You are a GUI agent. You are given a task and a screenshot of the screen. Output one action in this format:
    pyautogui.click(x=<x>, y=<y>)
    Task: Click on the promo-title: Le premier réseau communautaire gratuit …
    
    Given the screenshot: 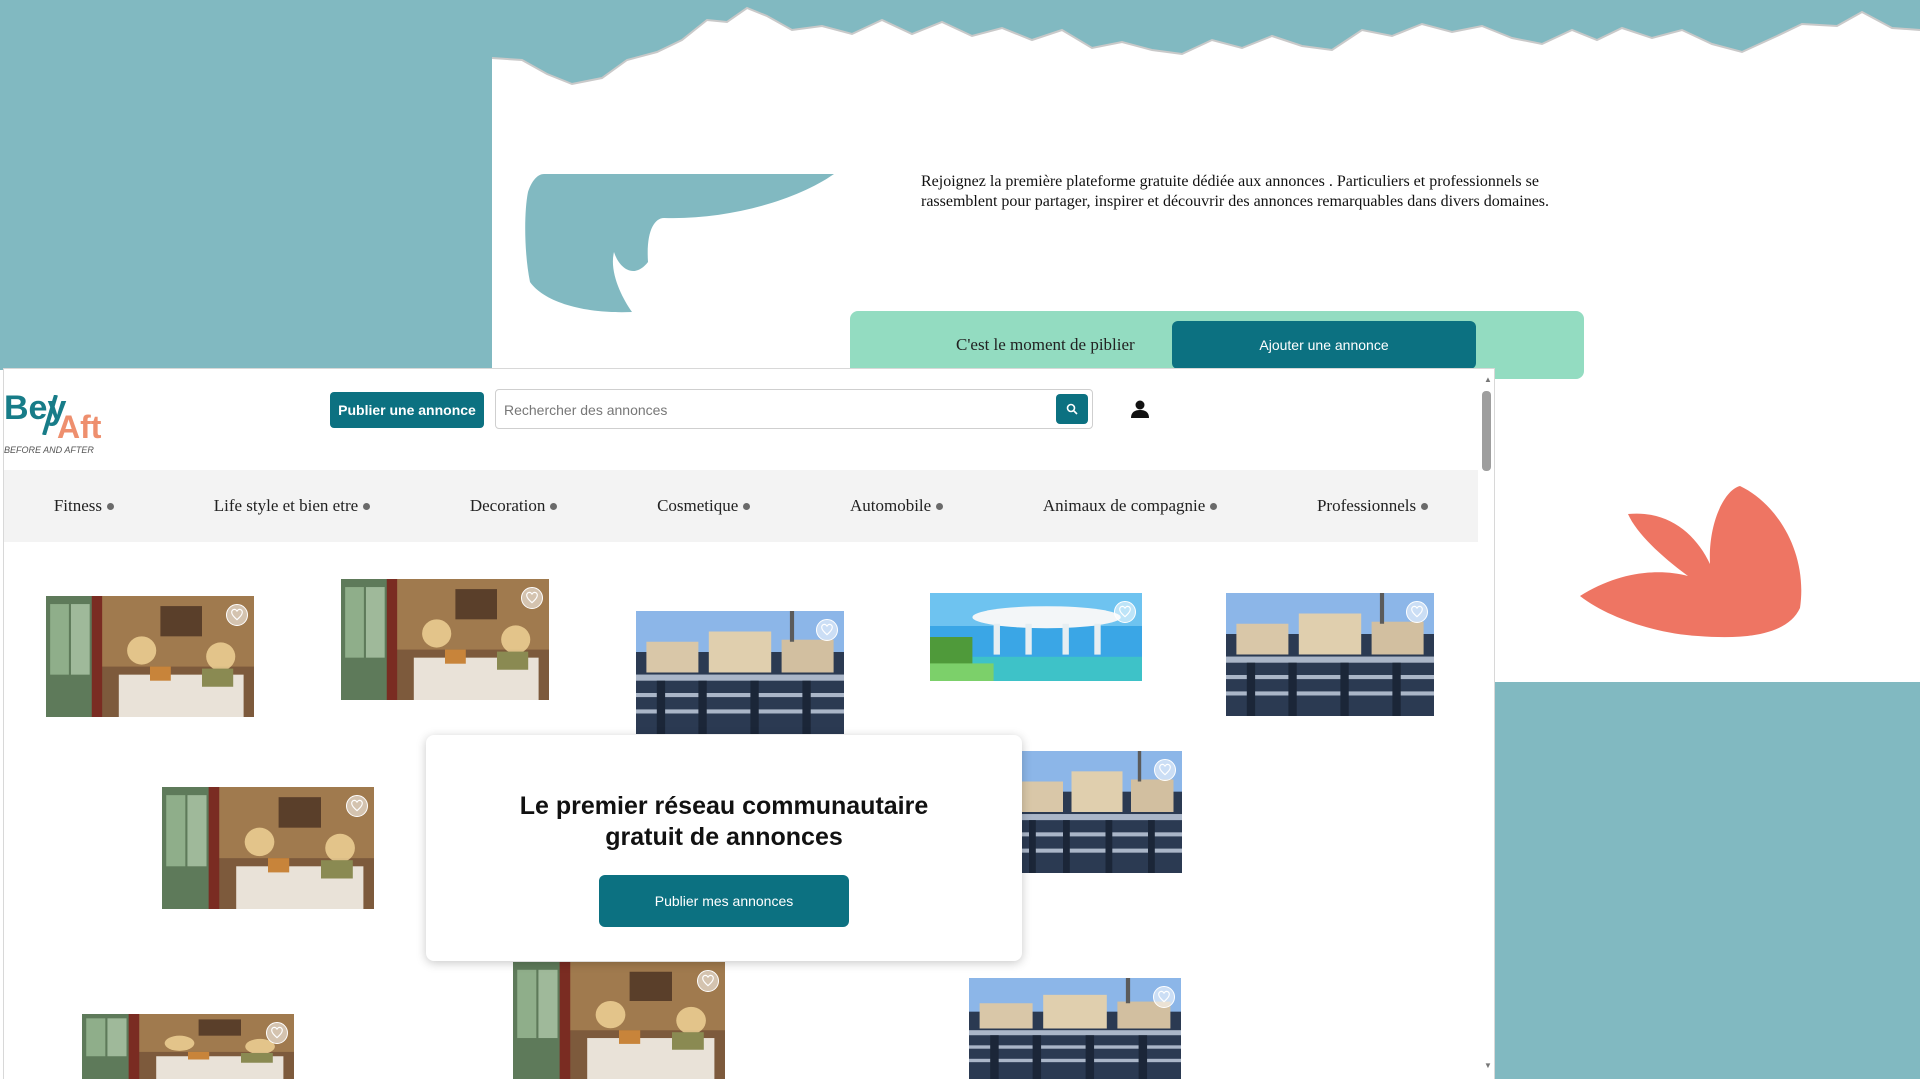 What is the action you would take?
    pyautogui.click(x=724, y=821)
    